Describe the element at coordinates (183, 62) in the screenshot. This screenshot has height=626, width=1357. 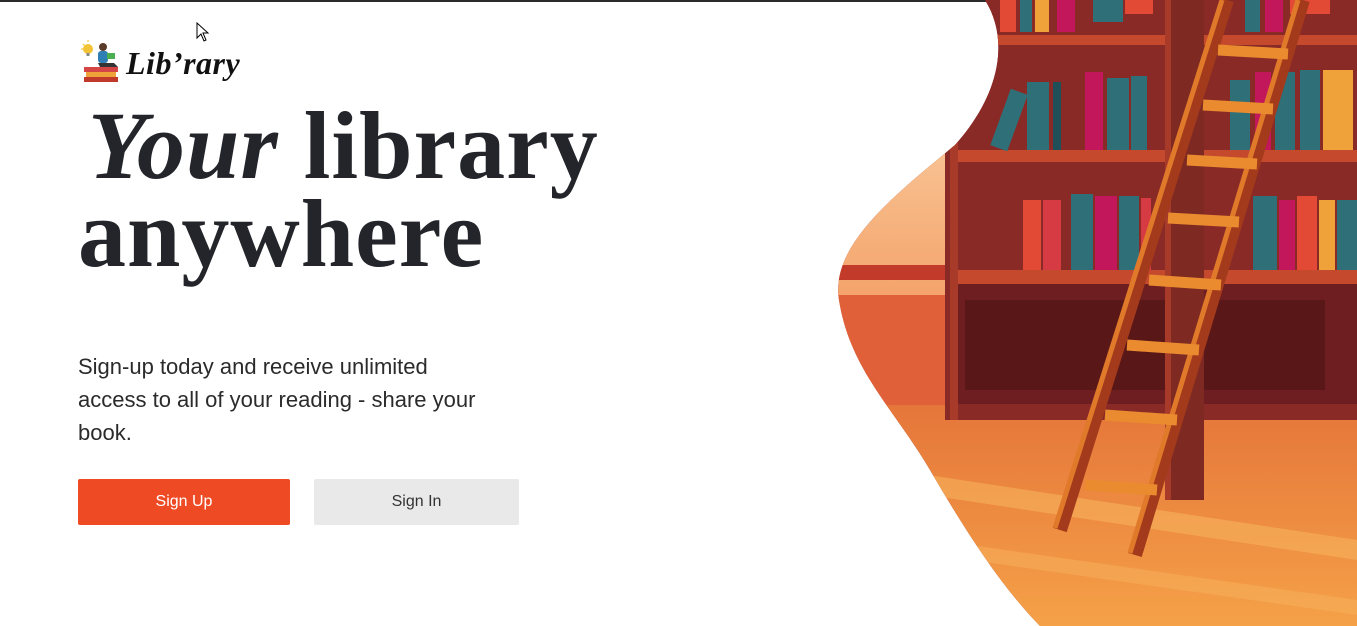
I see `brand-name: Lib’rary` at that location.